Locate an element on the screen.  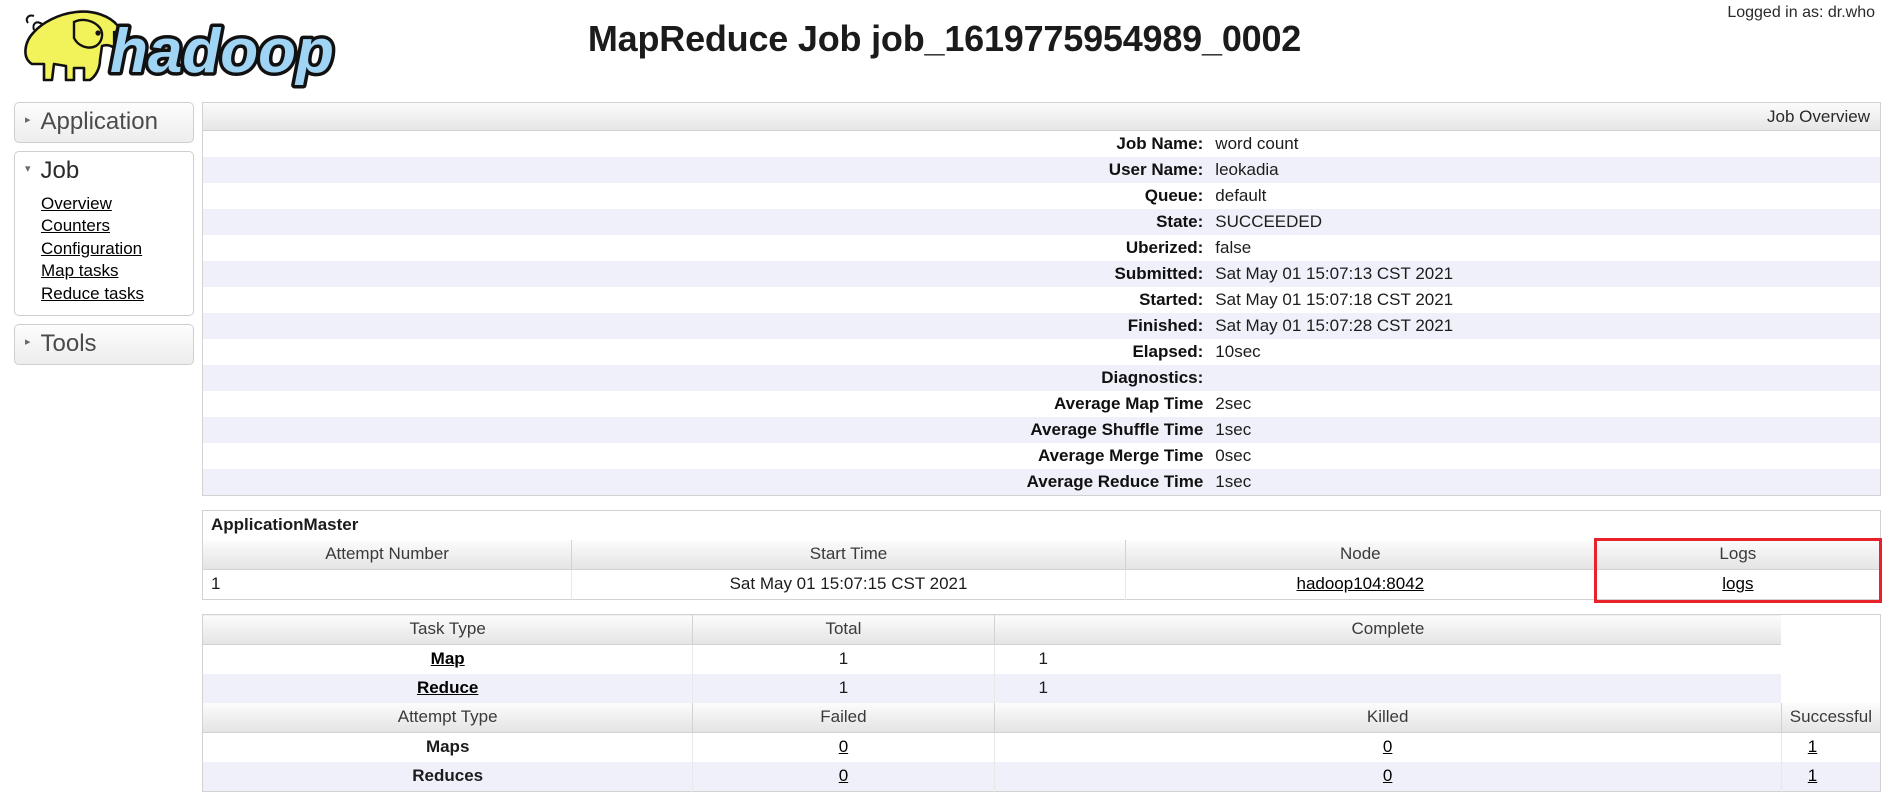
logs-link: logs is located at coordinates (1737, 583).